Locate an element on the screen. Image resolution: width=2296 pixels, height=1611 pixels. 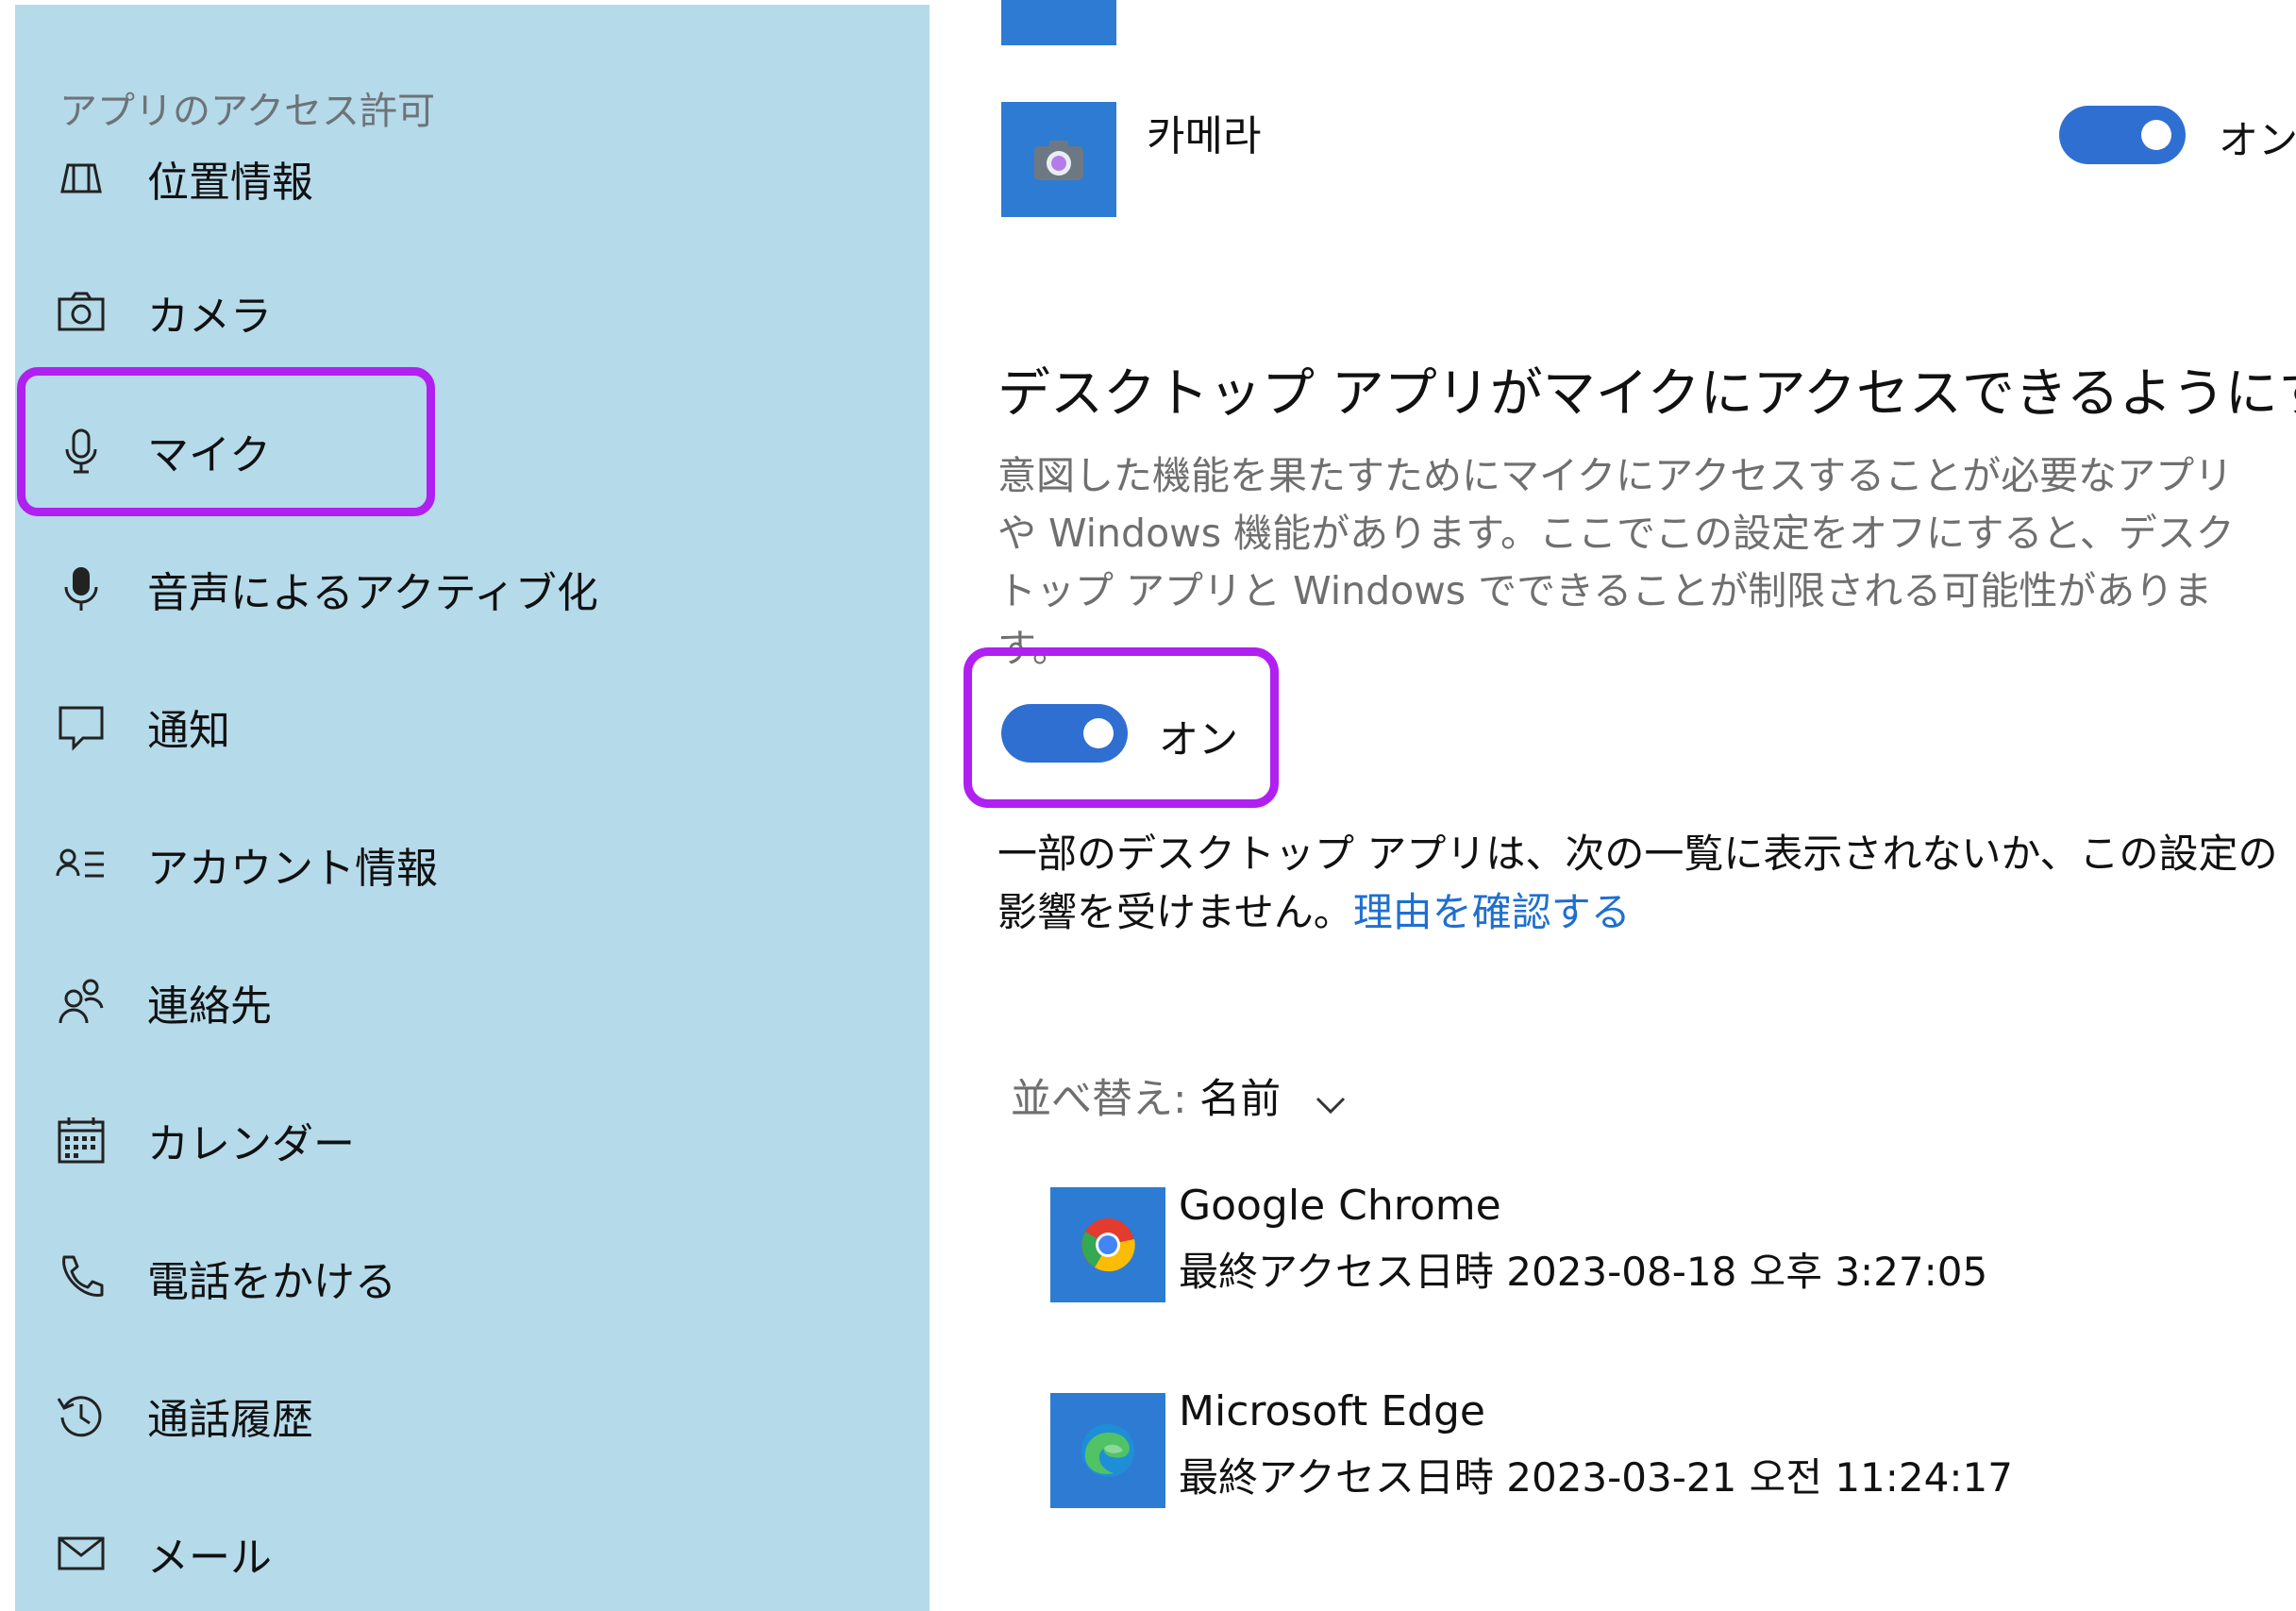
sidebar-item-camera: カメラ is located at coordinates (472, 312).